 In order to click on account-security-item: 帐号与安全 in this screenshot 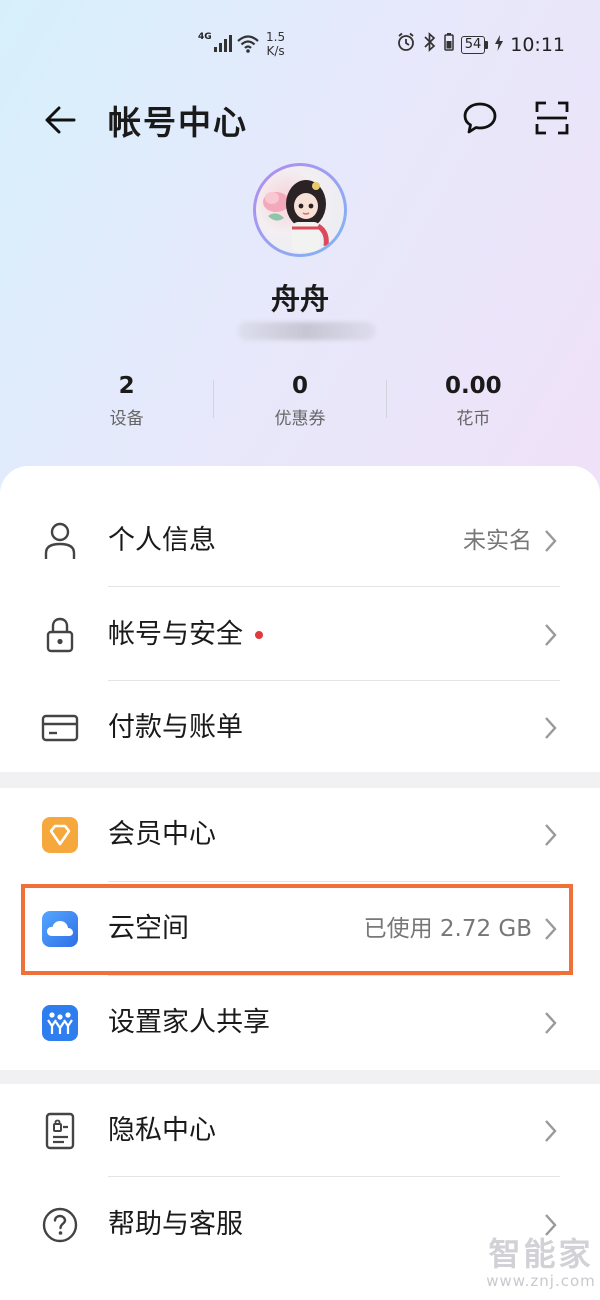, I will do `click(300, 635)`.